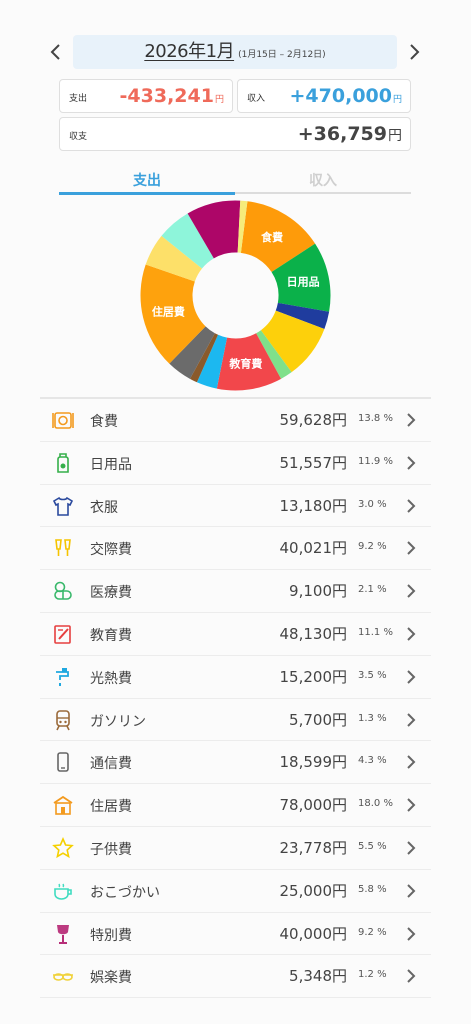  What do you see at coordinates (313, 548) in the screenshot?
I see `category-amount: 40,021円` at bounding box center [313, 548].